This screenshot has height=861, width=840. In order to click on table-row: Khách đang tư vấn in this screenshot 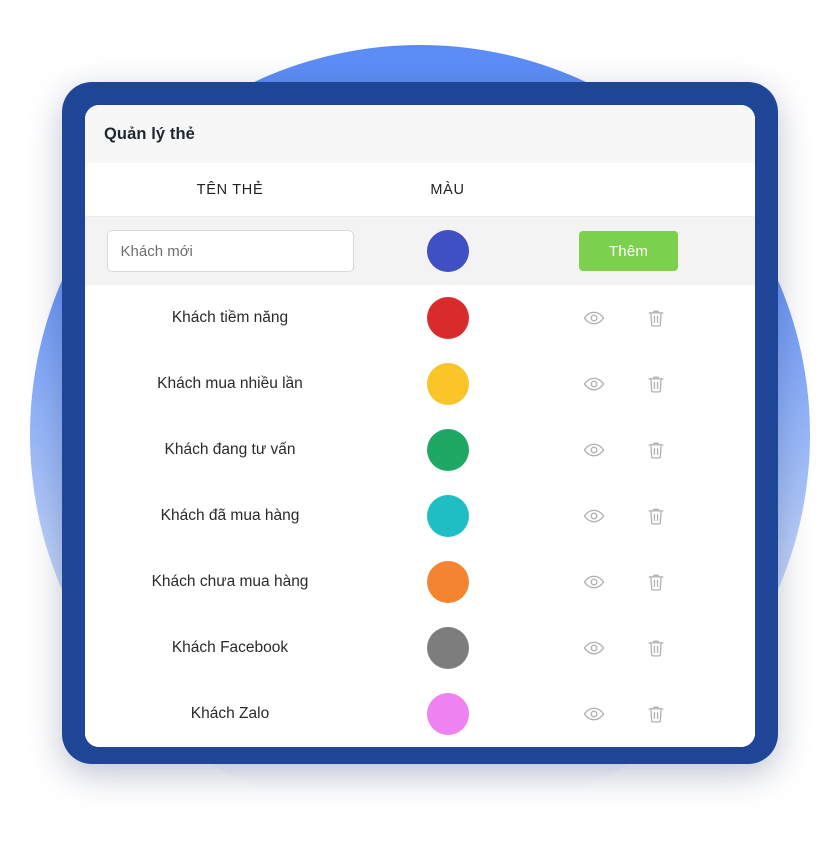, I will do `click(420, 450)`.